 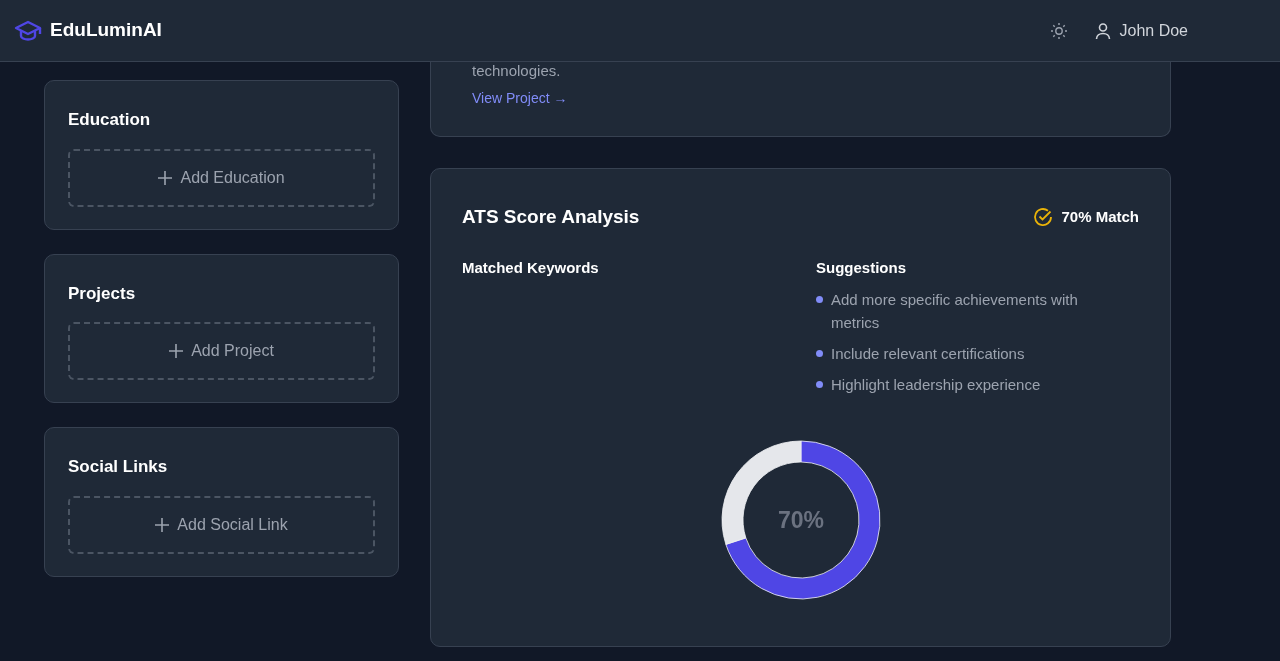 I want to click on user-icon, so click(x=1102, y=30).